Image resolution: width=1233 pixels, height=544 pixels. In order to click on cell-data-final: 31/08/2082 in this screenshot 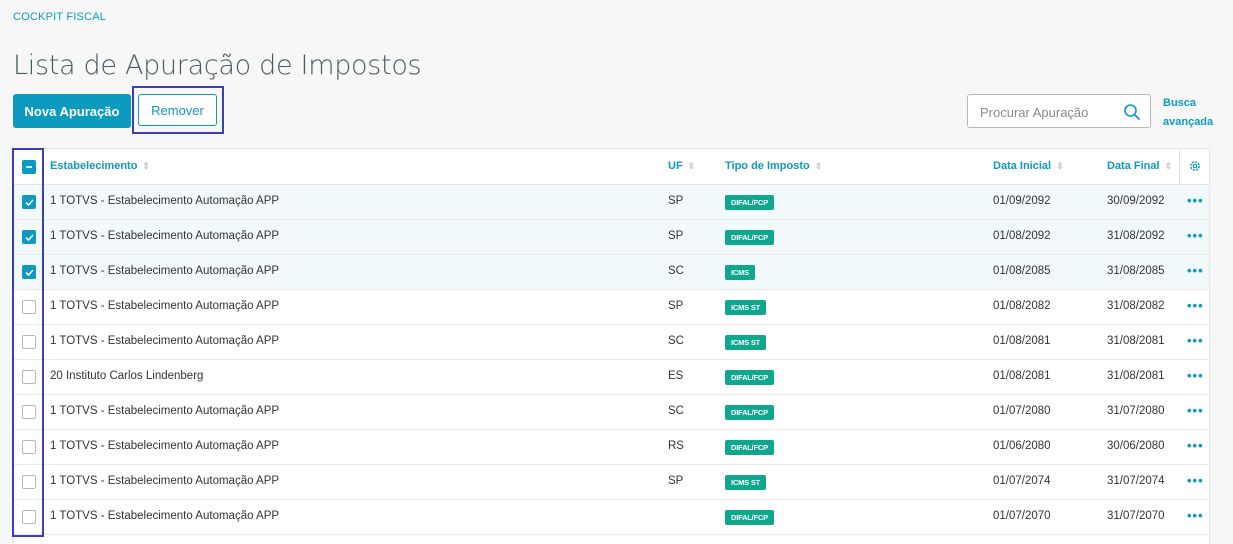, I will do `click(1136, 306)`.